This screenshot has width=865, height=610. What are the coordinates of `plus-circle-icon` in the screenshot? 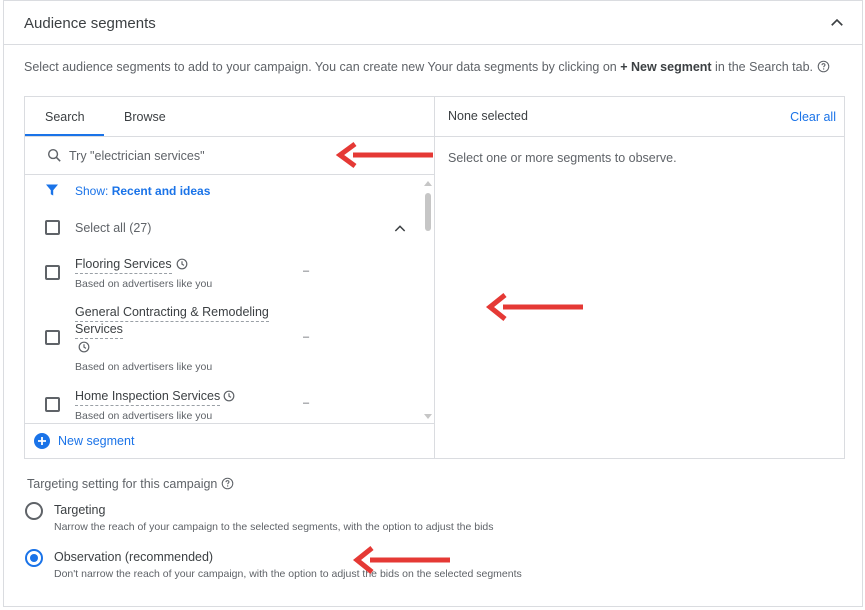 It's located at (42, 441).